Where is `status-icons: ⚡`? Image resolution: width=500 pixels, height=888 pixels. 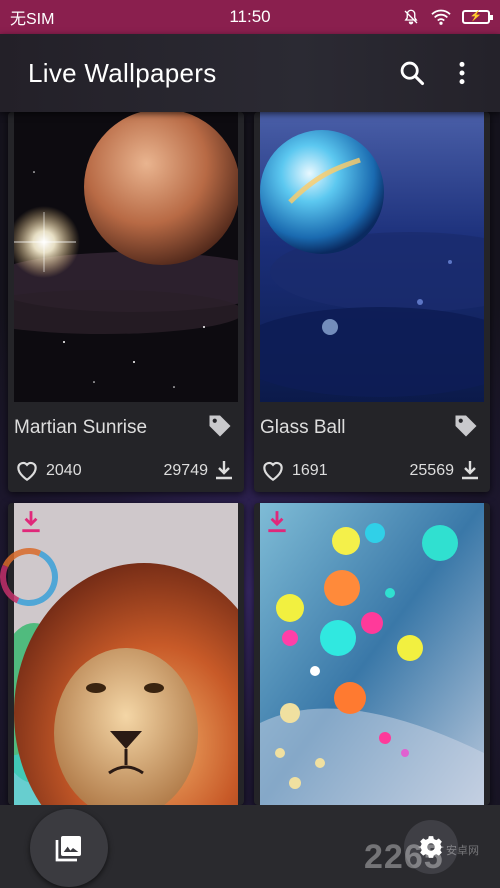
status-icons: ⚡ is located at coordinates (431, 17).